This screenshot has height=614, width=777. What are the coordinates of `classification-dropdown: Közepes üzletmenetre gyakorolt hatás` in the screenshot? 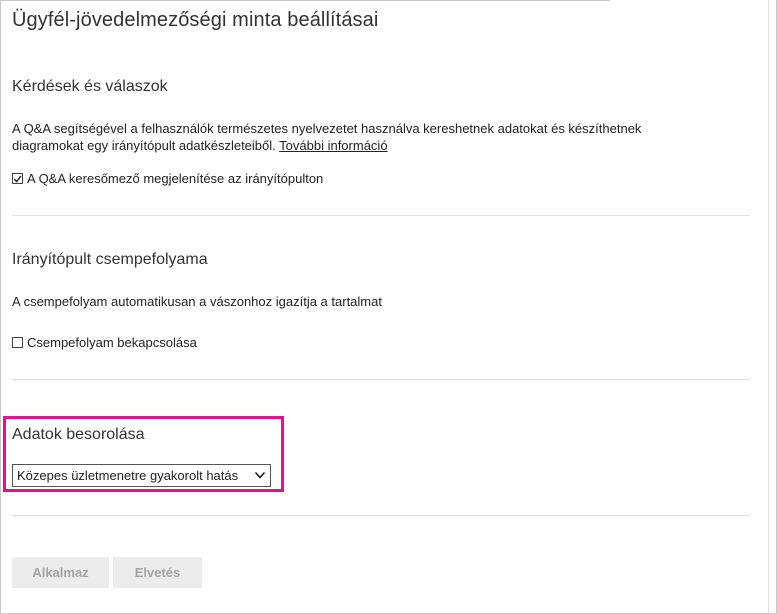 It's located at (141, 475).